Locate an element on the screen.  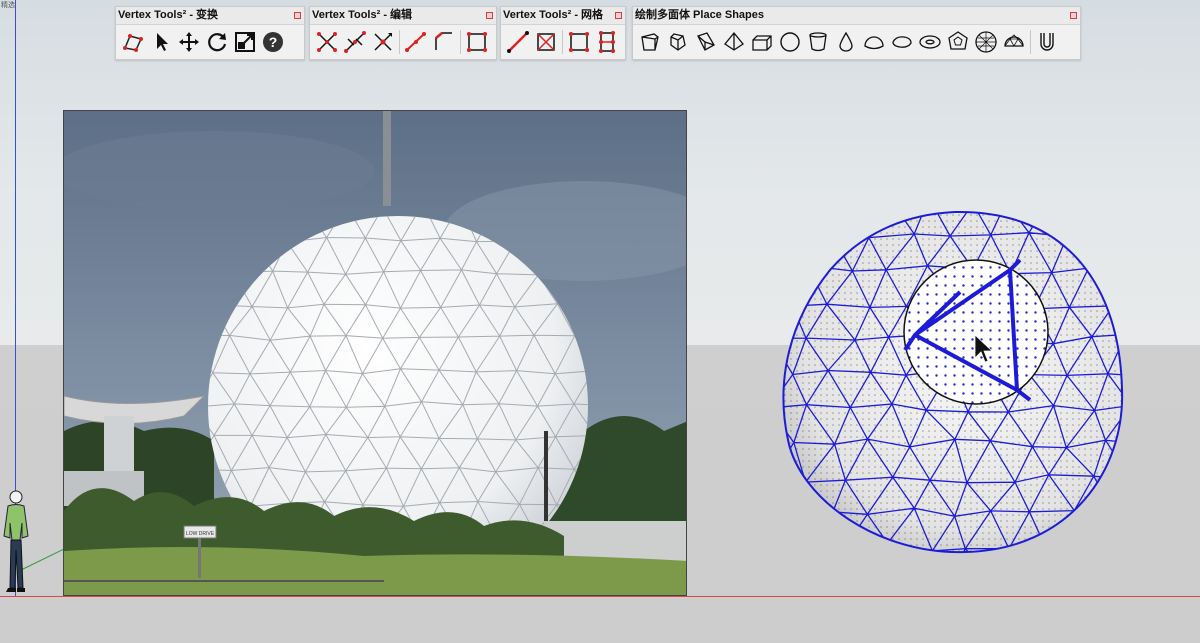
toolbar-title: Vertex Tools² - 变换 is located at coordinates (168, 15).